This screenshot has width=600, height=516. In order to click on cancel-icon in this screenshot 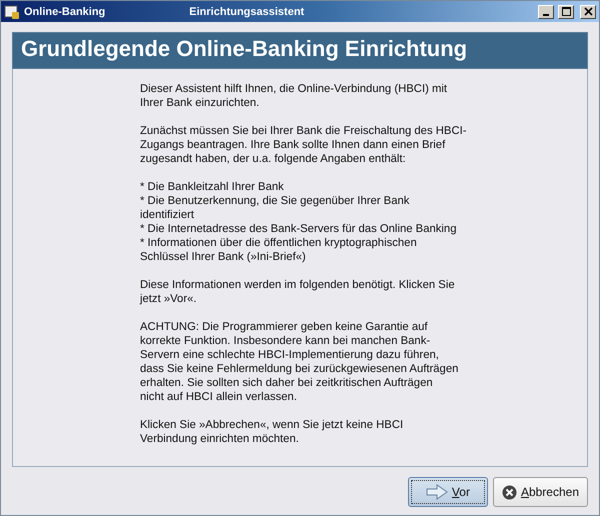, I will do `click(509, 492)`.